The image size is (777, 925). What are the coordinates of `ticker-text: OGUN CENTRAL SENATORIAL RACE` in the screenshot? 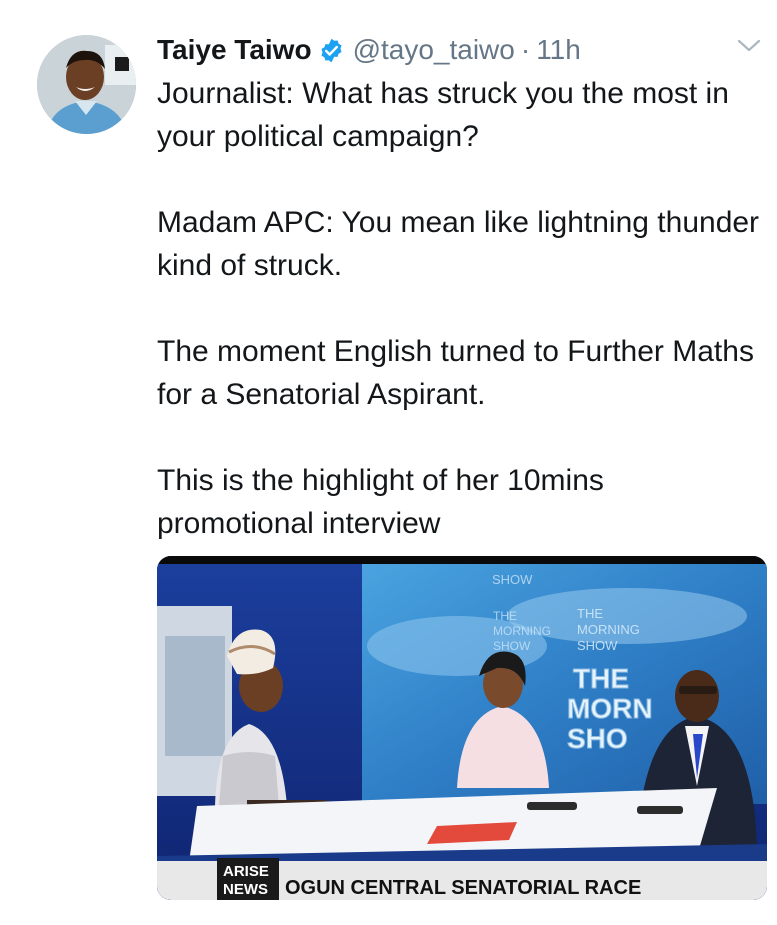 It's located at (463, 888).